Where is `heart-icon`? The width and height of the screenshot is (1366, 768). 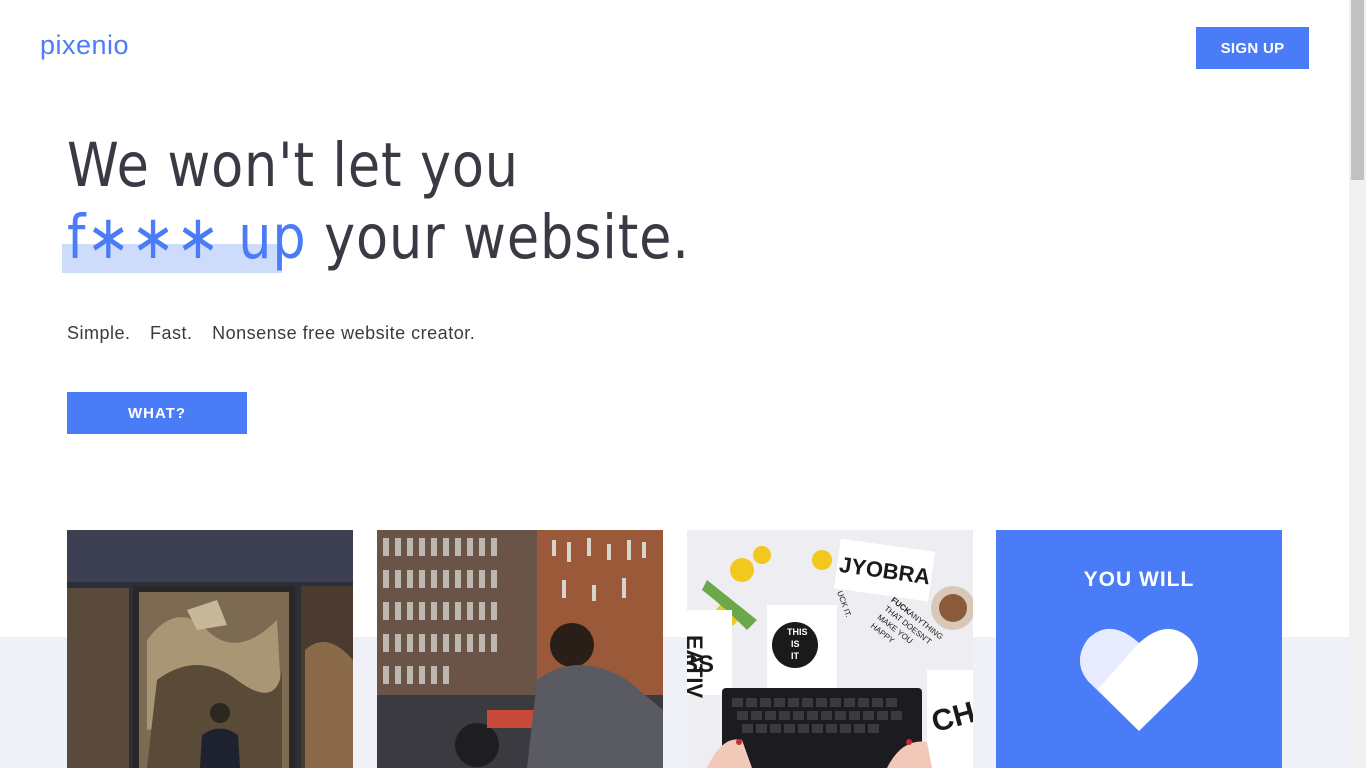 heart-icon is located at coordinates (1139, 679).